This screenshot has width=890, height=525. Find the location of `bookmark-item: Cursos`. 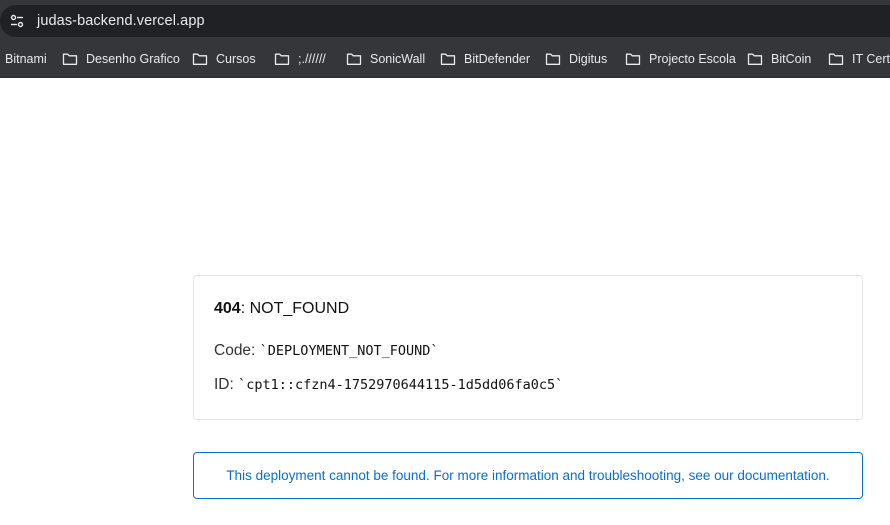

bookmark-item: Cursos is located at coordinates (224, 59).